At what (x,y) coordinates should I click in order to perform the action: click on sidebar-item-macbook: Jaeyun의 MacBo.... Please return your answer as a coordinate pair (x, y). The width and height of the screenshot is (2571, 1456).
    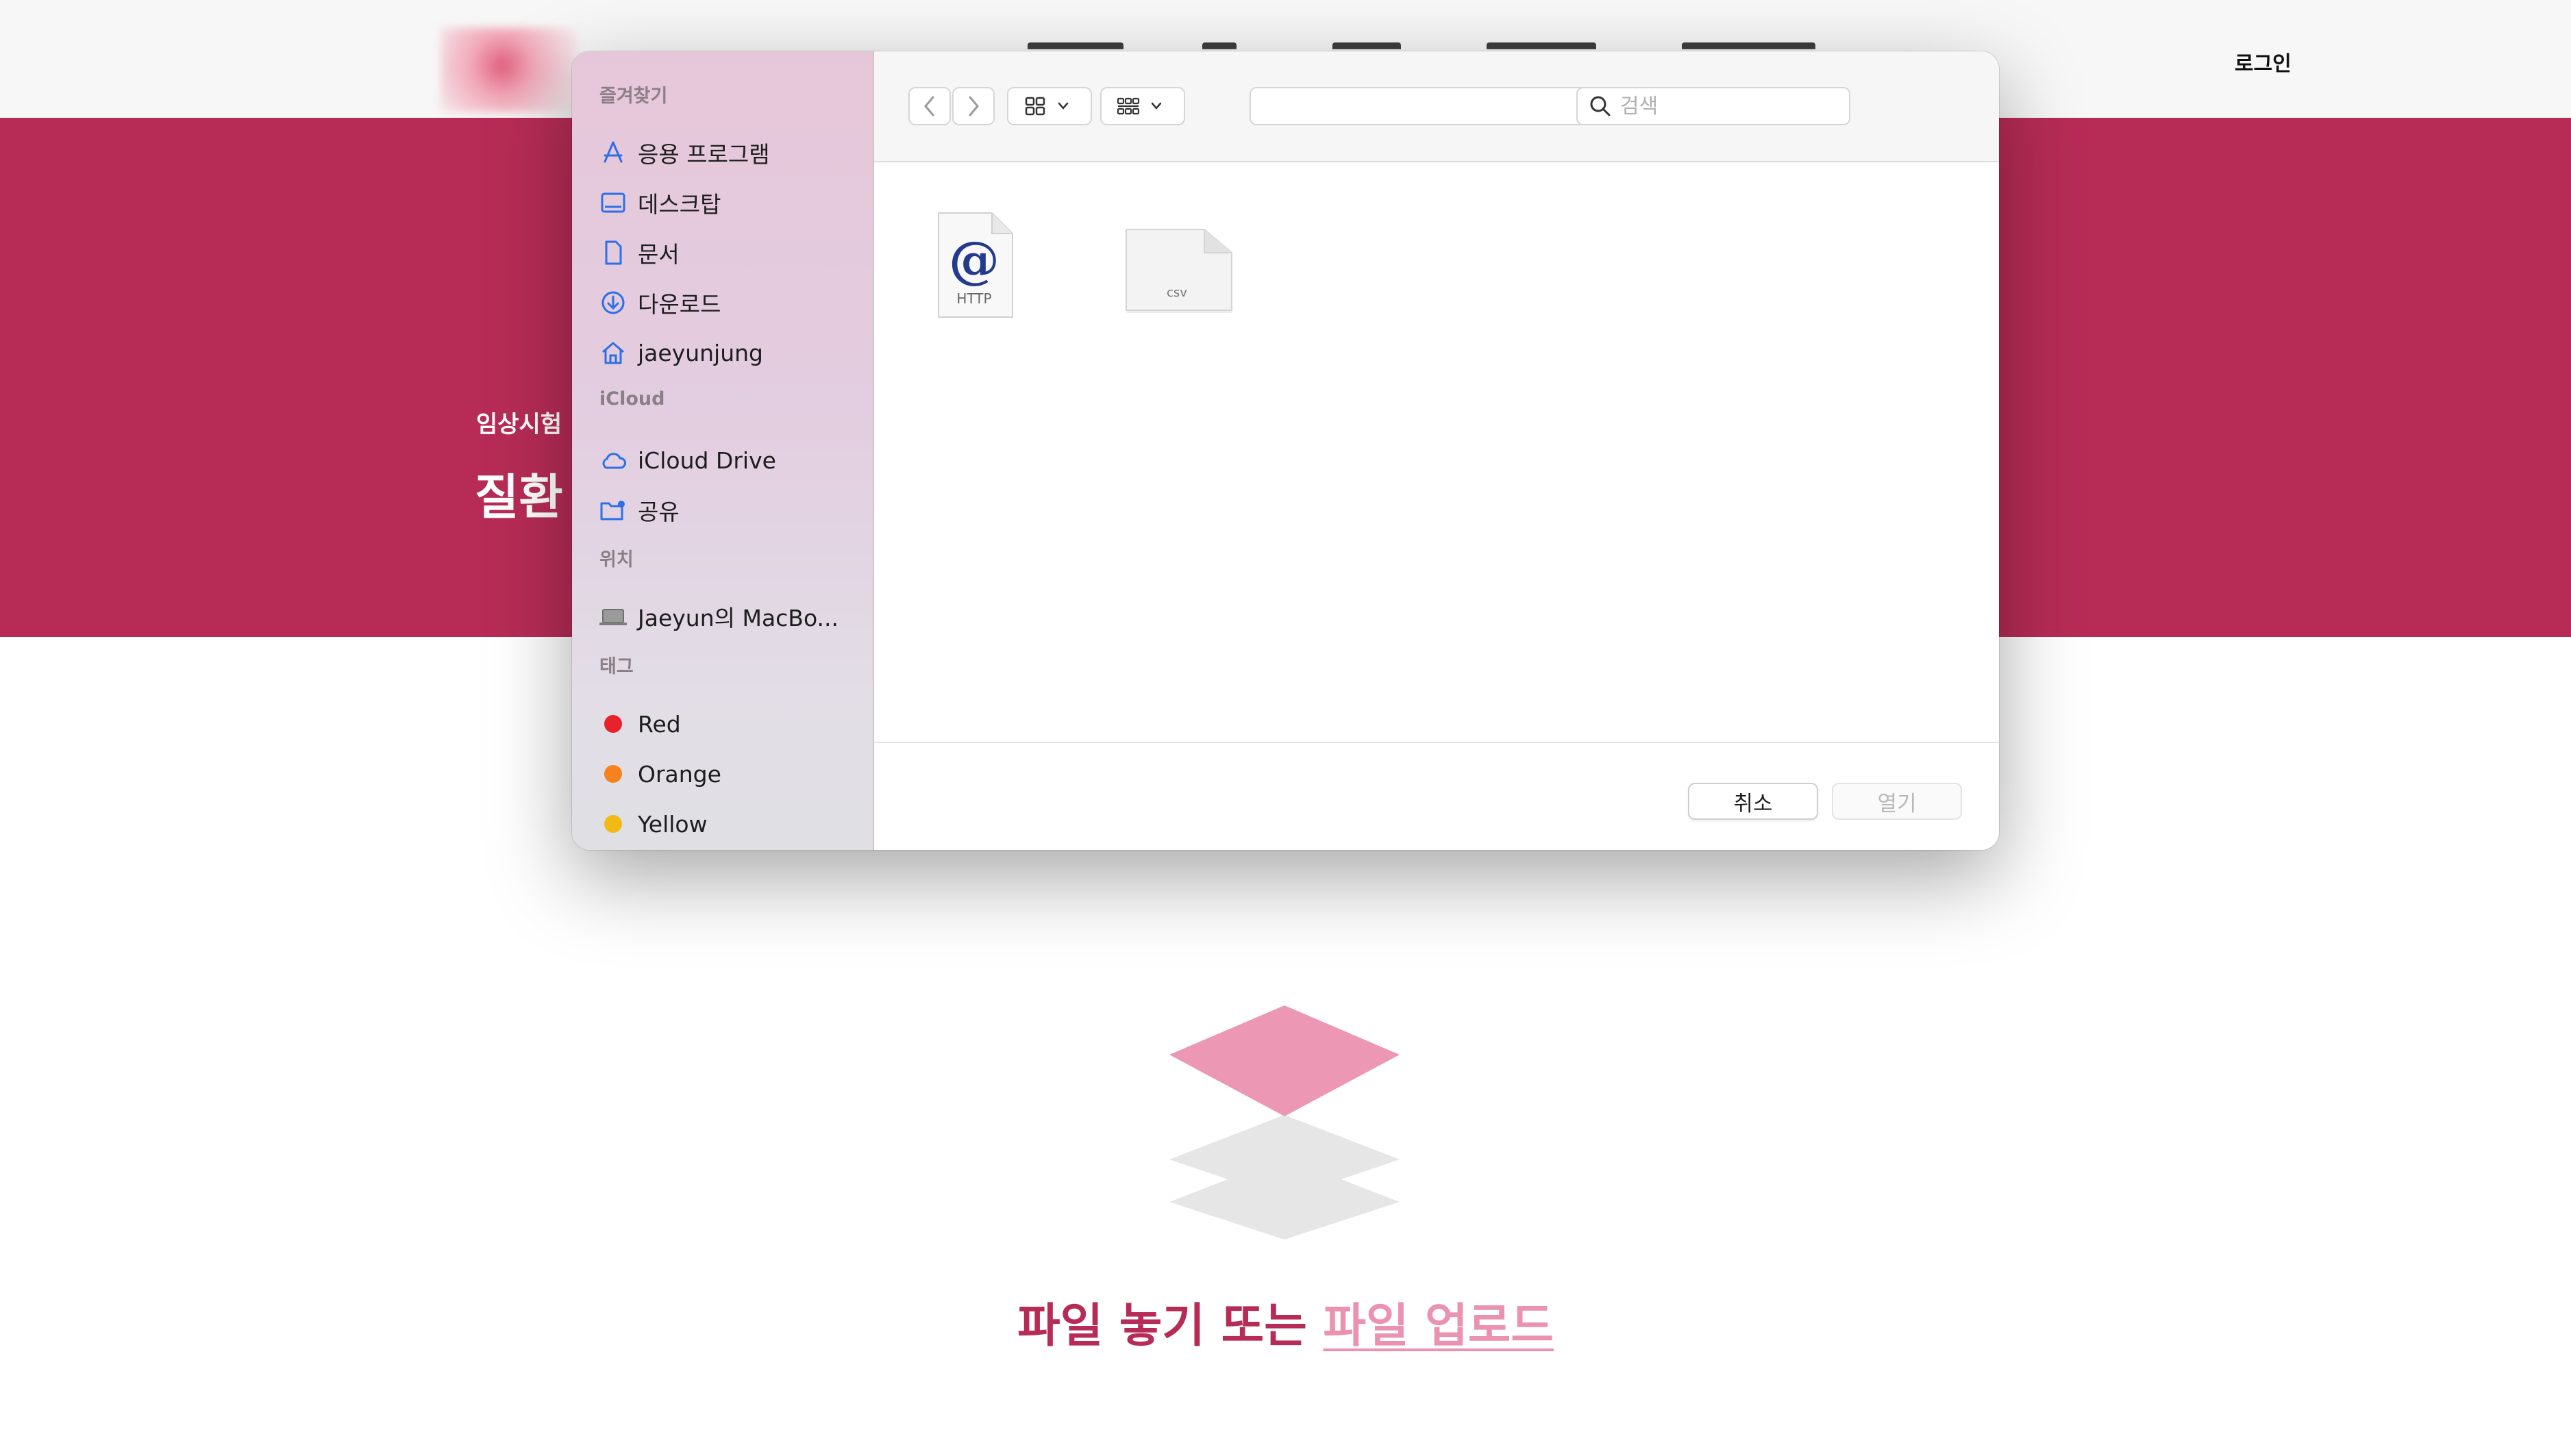
    Looking at the image, I should click on (731, 616).